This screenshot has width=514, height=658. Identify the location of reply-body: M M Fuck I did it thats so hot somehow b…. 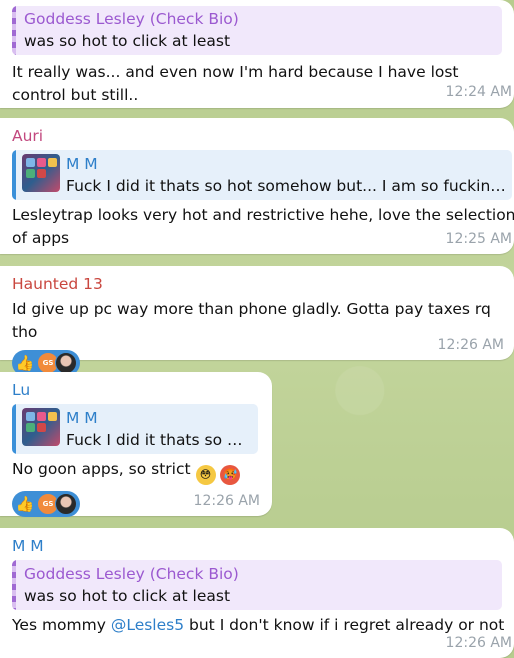
(289, 175).